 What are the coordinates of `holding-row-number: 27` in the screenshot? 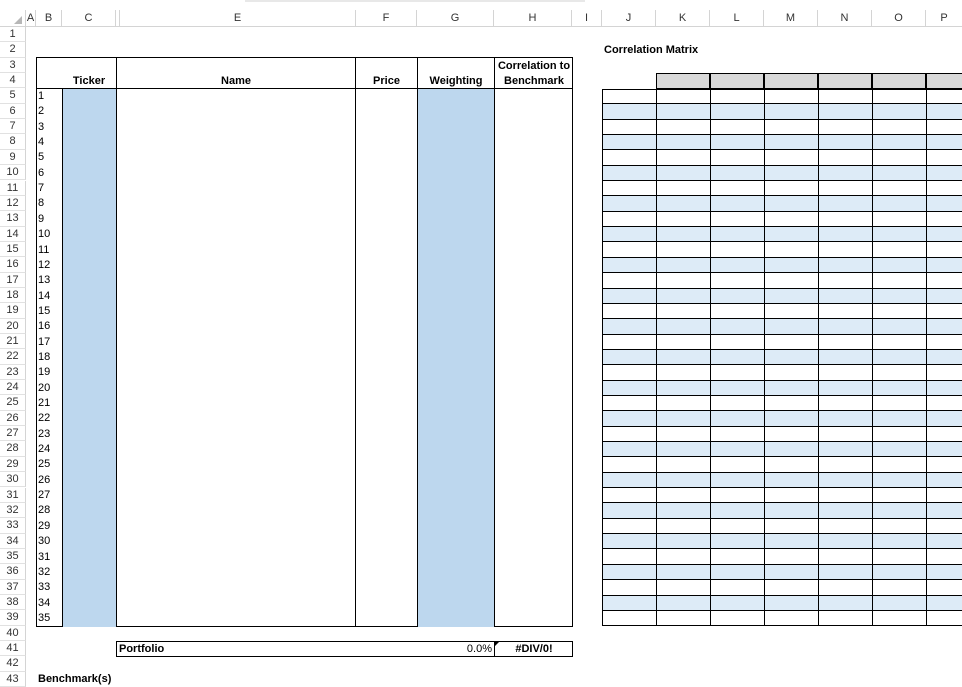 It's located at (44, 495).